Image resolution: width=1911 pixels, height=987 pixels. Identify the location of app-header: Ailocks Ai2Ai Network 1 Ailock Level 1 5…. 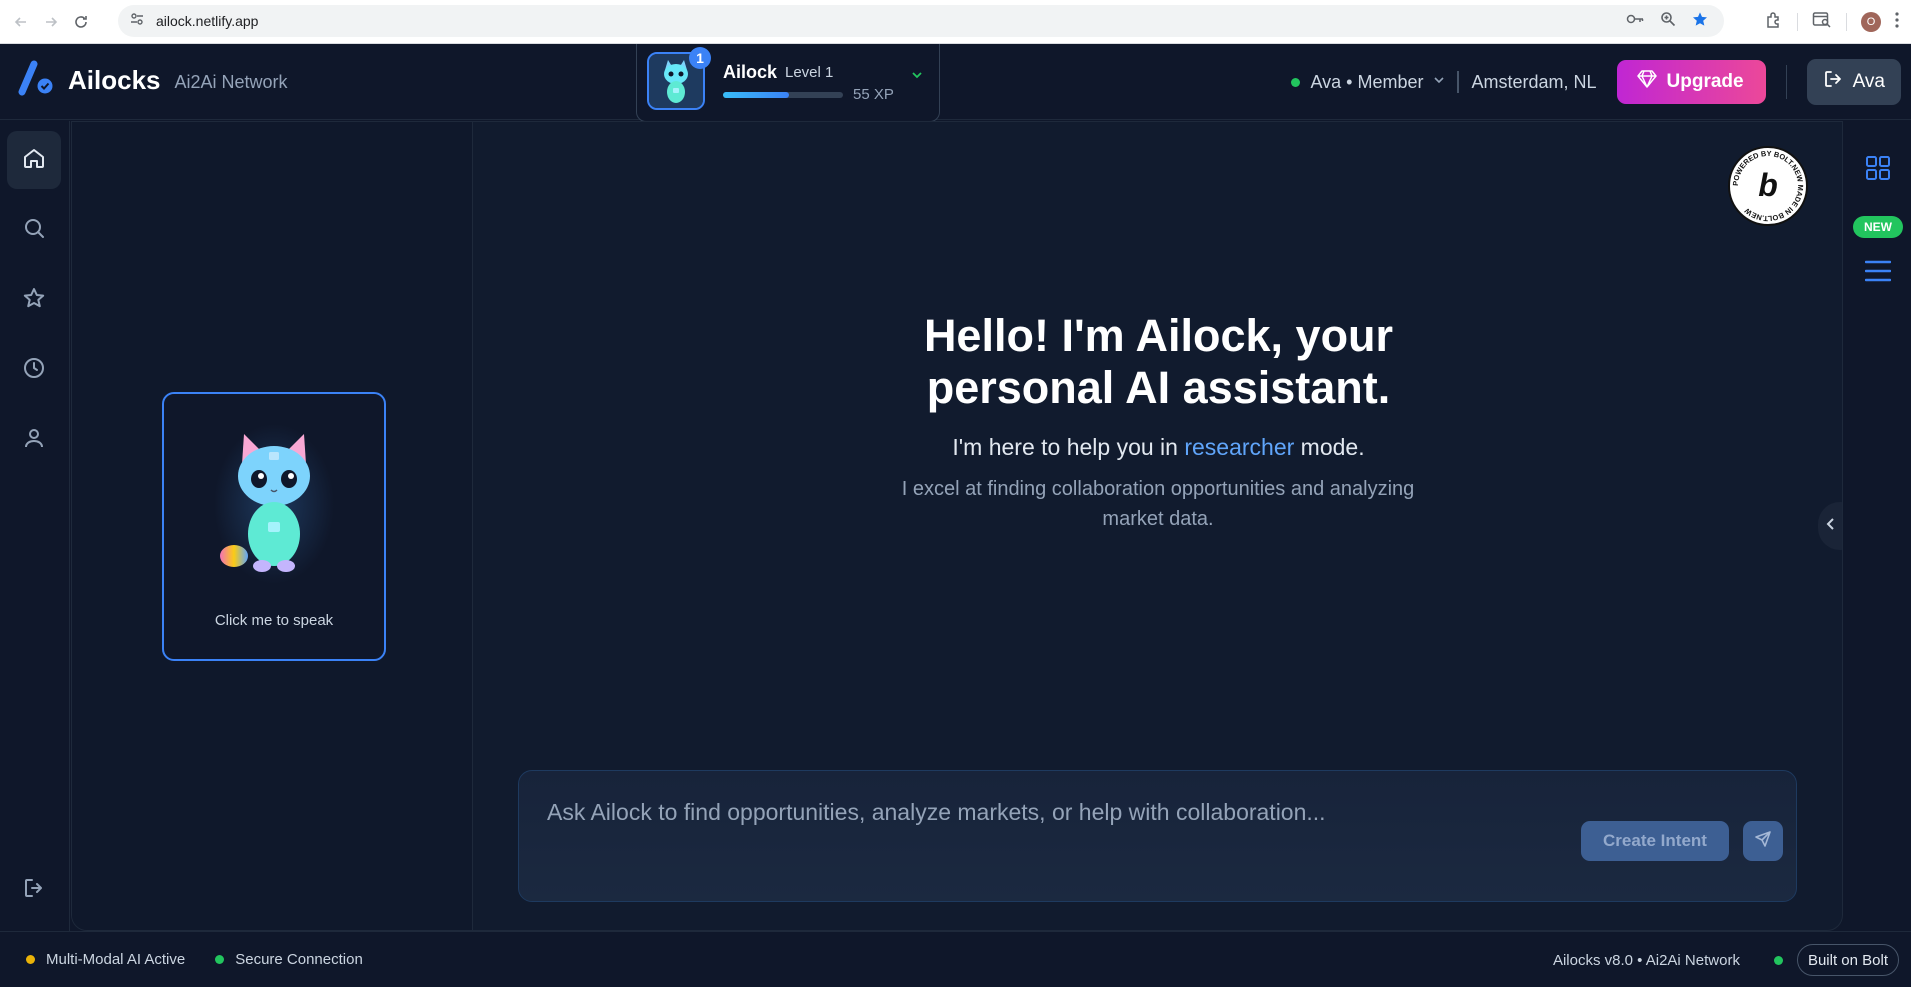
(955, 83).